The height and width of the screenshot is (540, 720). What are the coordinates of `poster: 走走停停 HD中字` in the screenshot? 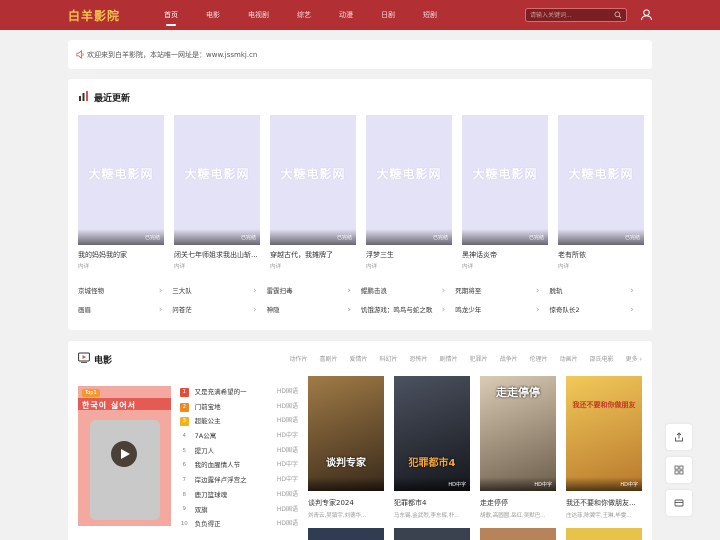 It's located at (518, 433).